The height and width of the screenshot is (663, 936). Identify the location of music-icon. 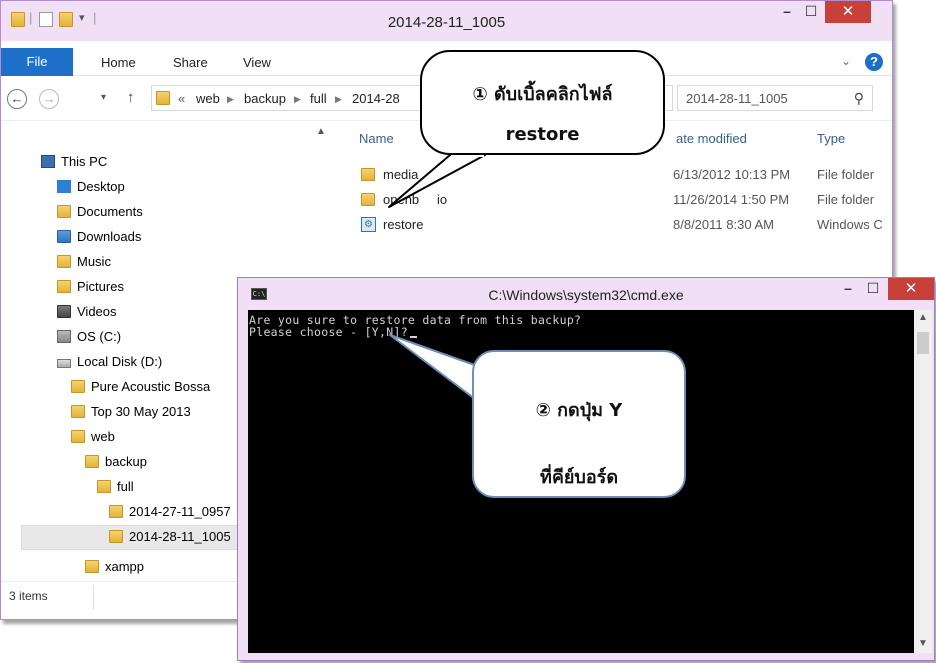
(64, 261).